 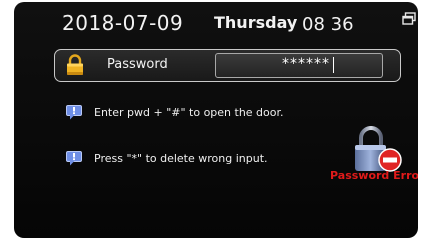 I want to click on lock-error-icon, so click(x=377, y=150).